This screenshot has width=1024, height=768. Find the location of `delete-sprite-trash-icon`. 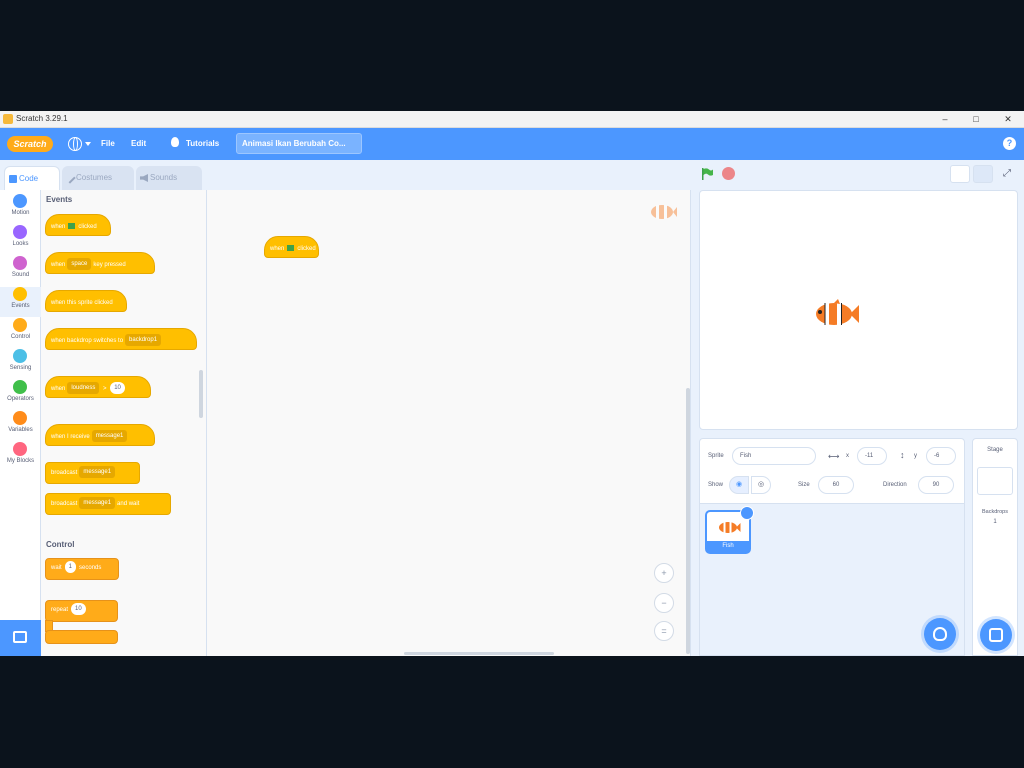

delete-sprite-trash-icon is located at coordinates (747, 513).